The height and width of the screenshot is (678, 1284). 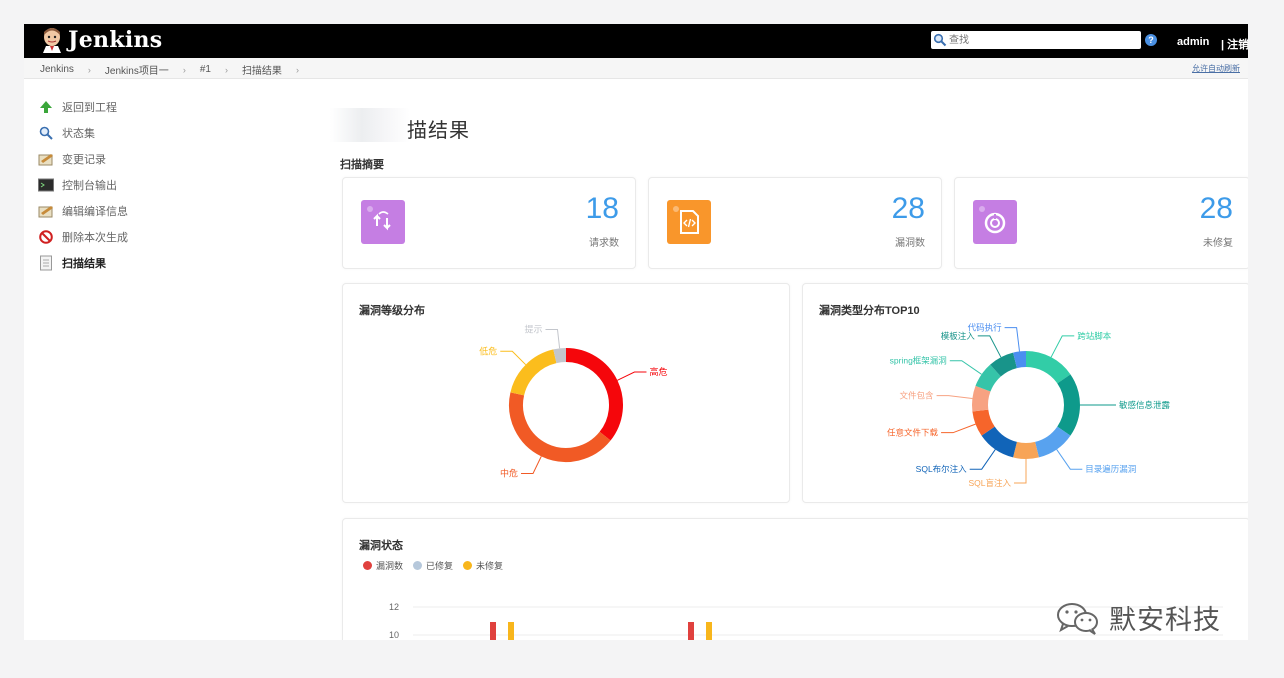 What do you see at coordinates (394, 635) in the screenshot?
I see `y-tick-label: 10` at bounding box center [394, 635].